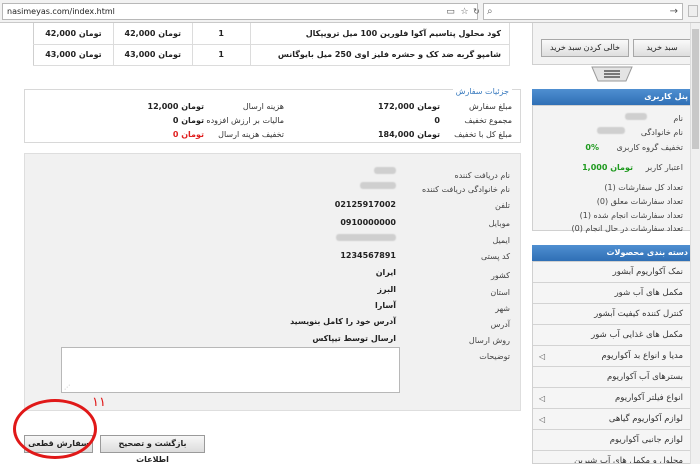 The height and width of the screenshot is (464, 700). Describe the element at coordinates (499, 223) in the screenshot. I see `mobile-label: موبایل` at that location.